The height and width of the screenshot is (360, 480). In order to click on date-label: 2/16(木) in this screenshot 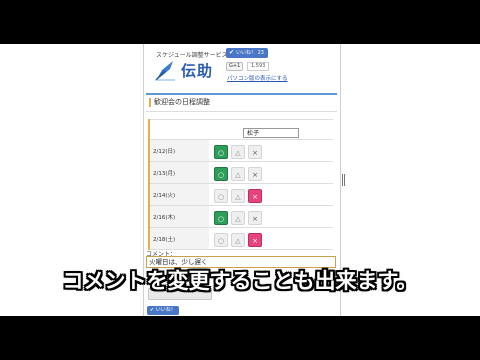, I will do `click(178, 216)`.